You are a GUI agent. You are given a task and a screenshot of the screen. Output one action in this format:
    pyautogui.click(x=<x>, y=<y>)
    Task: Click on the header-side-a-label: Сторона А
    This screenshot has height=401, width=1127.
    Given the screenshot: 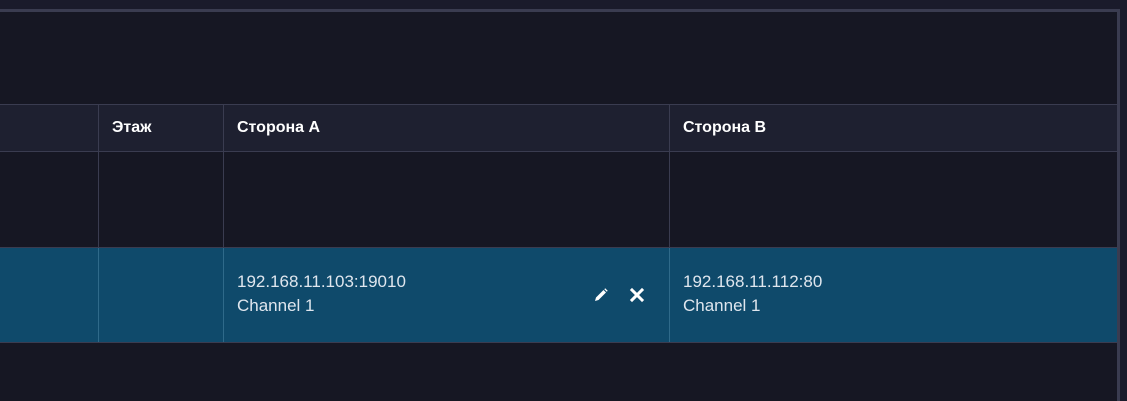 What is the action you would take?
    pyautogui.click(x=279, y=127)
    